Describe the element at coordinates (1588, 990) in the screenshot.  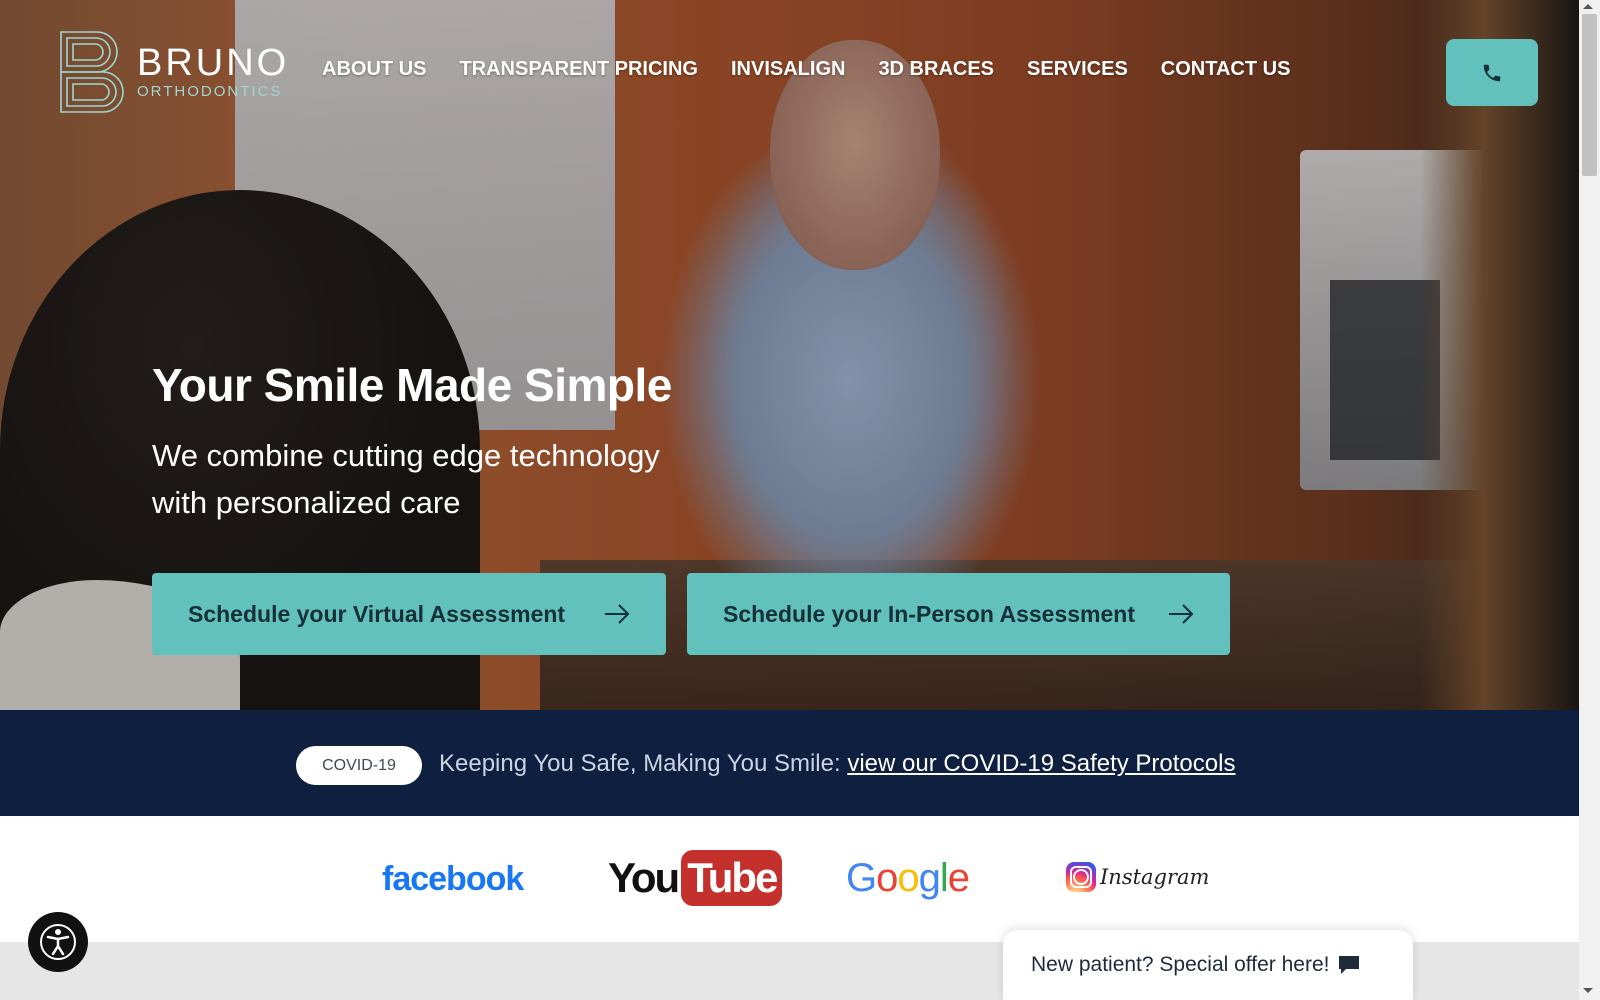
I see `scroll-down-icon` at that location.